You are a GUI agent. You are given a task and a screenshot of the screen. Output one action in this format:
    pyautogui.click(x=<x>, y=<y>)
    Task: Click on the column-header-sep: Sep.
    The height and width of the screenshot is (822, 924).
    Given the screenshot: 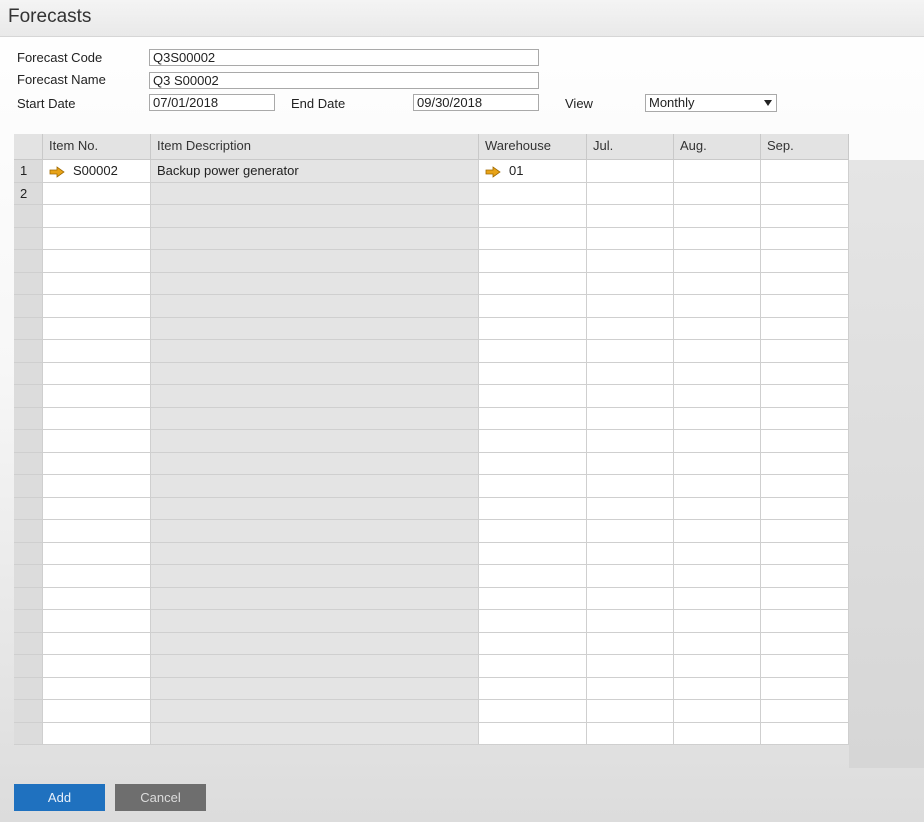 What is the action you would take?
    pyautogui.click(x=805, y=147)
    